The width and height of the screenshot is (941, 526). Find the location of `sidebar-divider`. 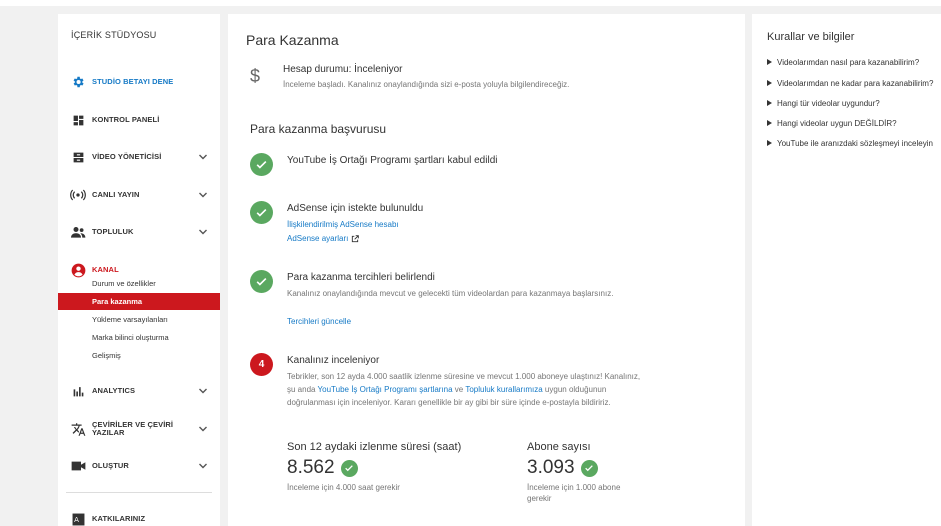

sidebar-divider is located at coordinates (139, 492).